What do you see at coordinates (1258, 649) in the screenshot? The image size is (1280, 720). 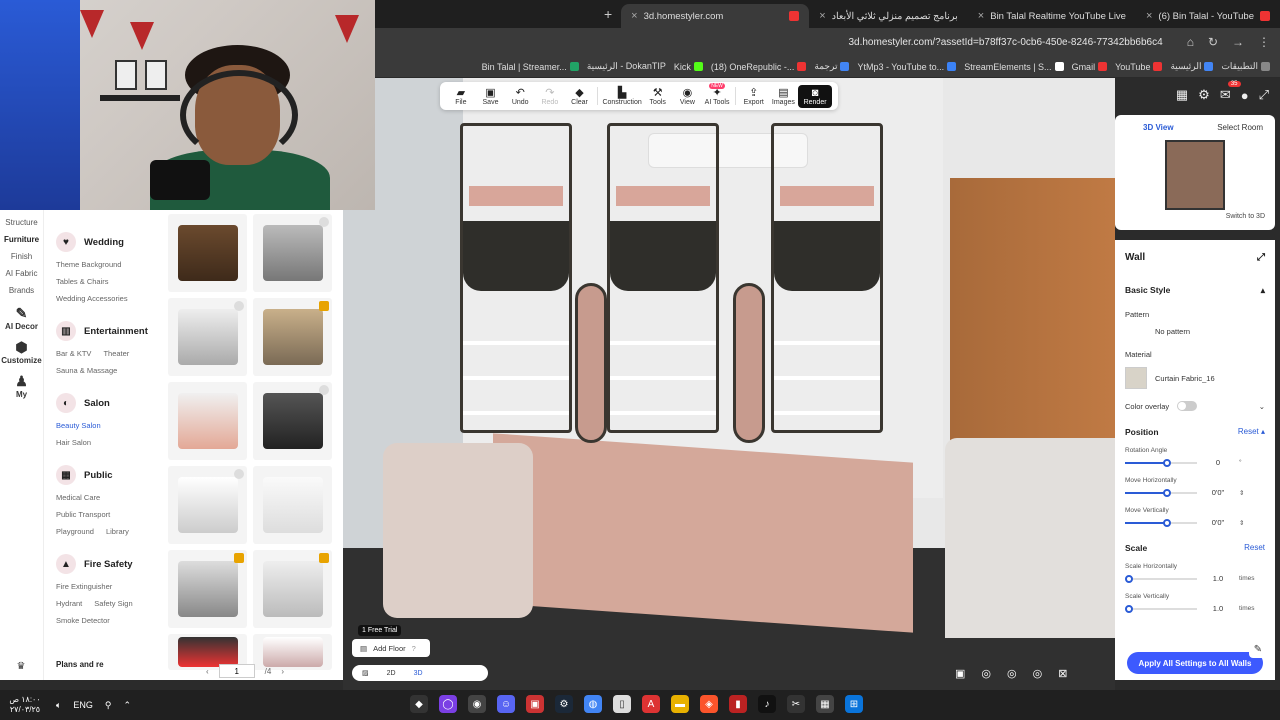 I see `chat-icon: ✎` at bounding box center [1258, 649].